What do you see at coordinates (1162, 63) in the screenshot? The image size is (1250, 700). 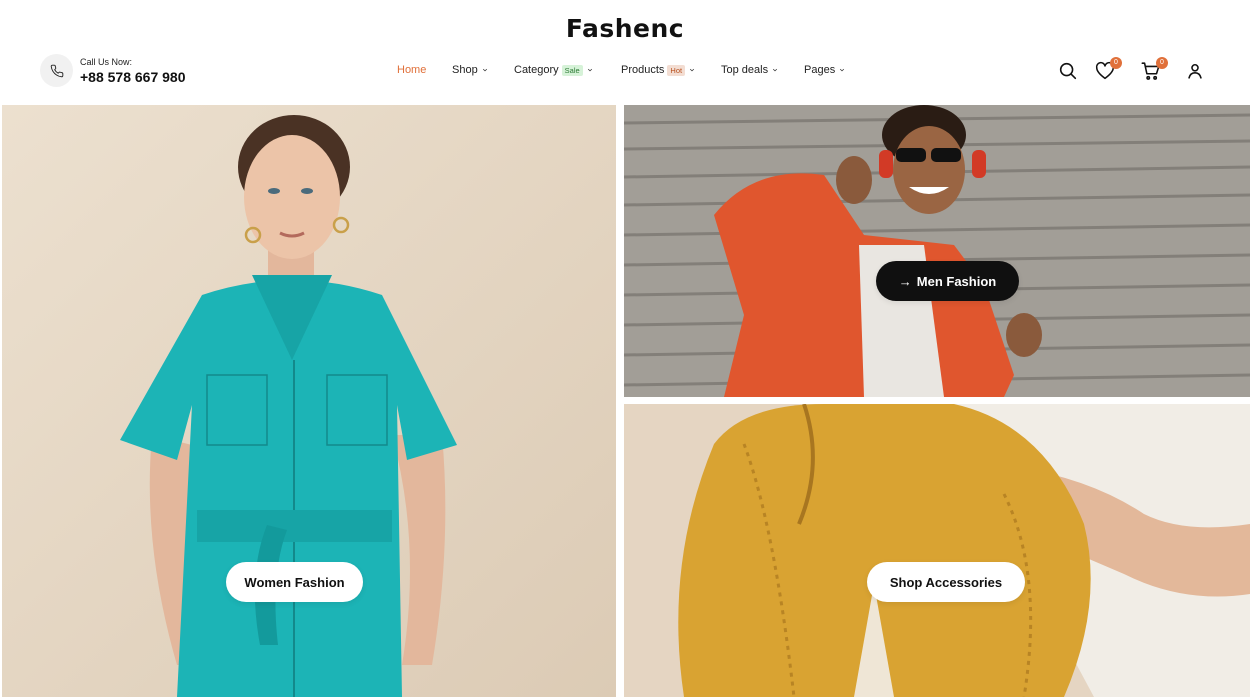 I see `cart-count: 0` at bounding box center [1162, 63].